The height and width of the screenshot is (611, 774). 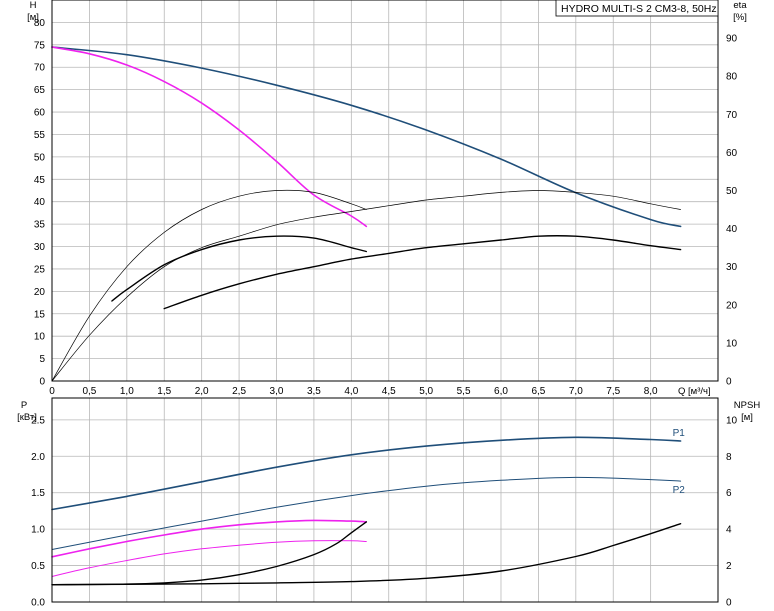 I want to click on x-tick-label: 2,5, so click(x=239, y=391).